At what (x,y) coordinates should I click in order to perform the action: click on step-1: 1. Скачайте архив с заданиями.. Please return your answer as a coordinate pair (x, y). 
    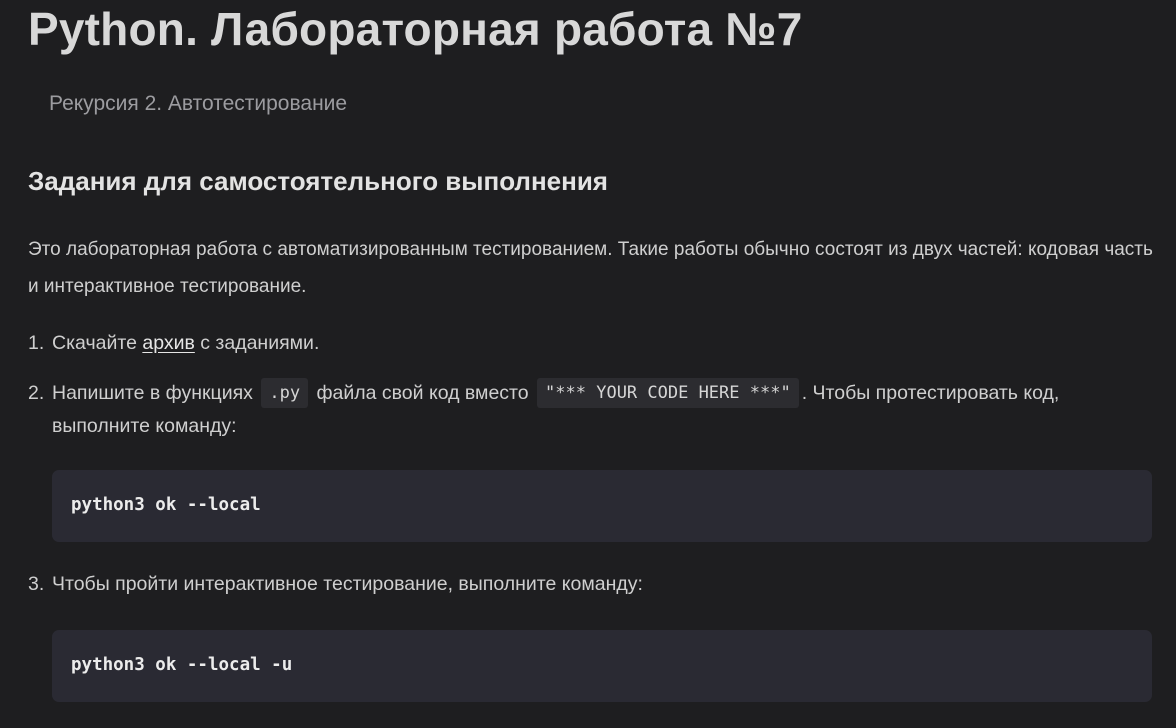
    Looking at the image, I should click on (173, 343).